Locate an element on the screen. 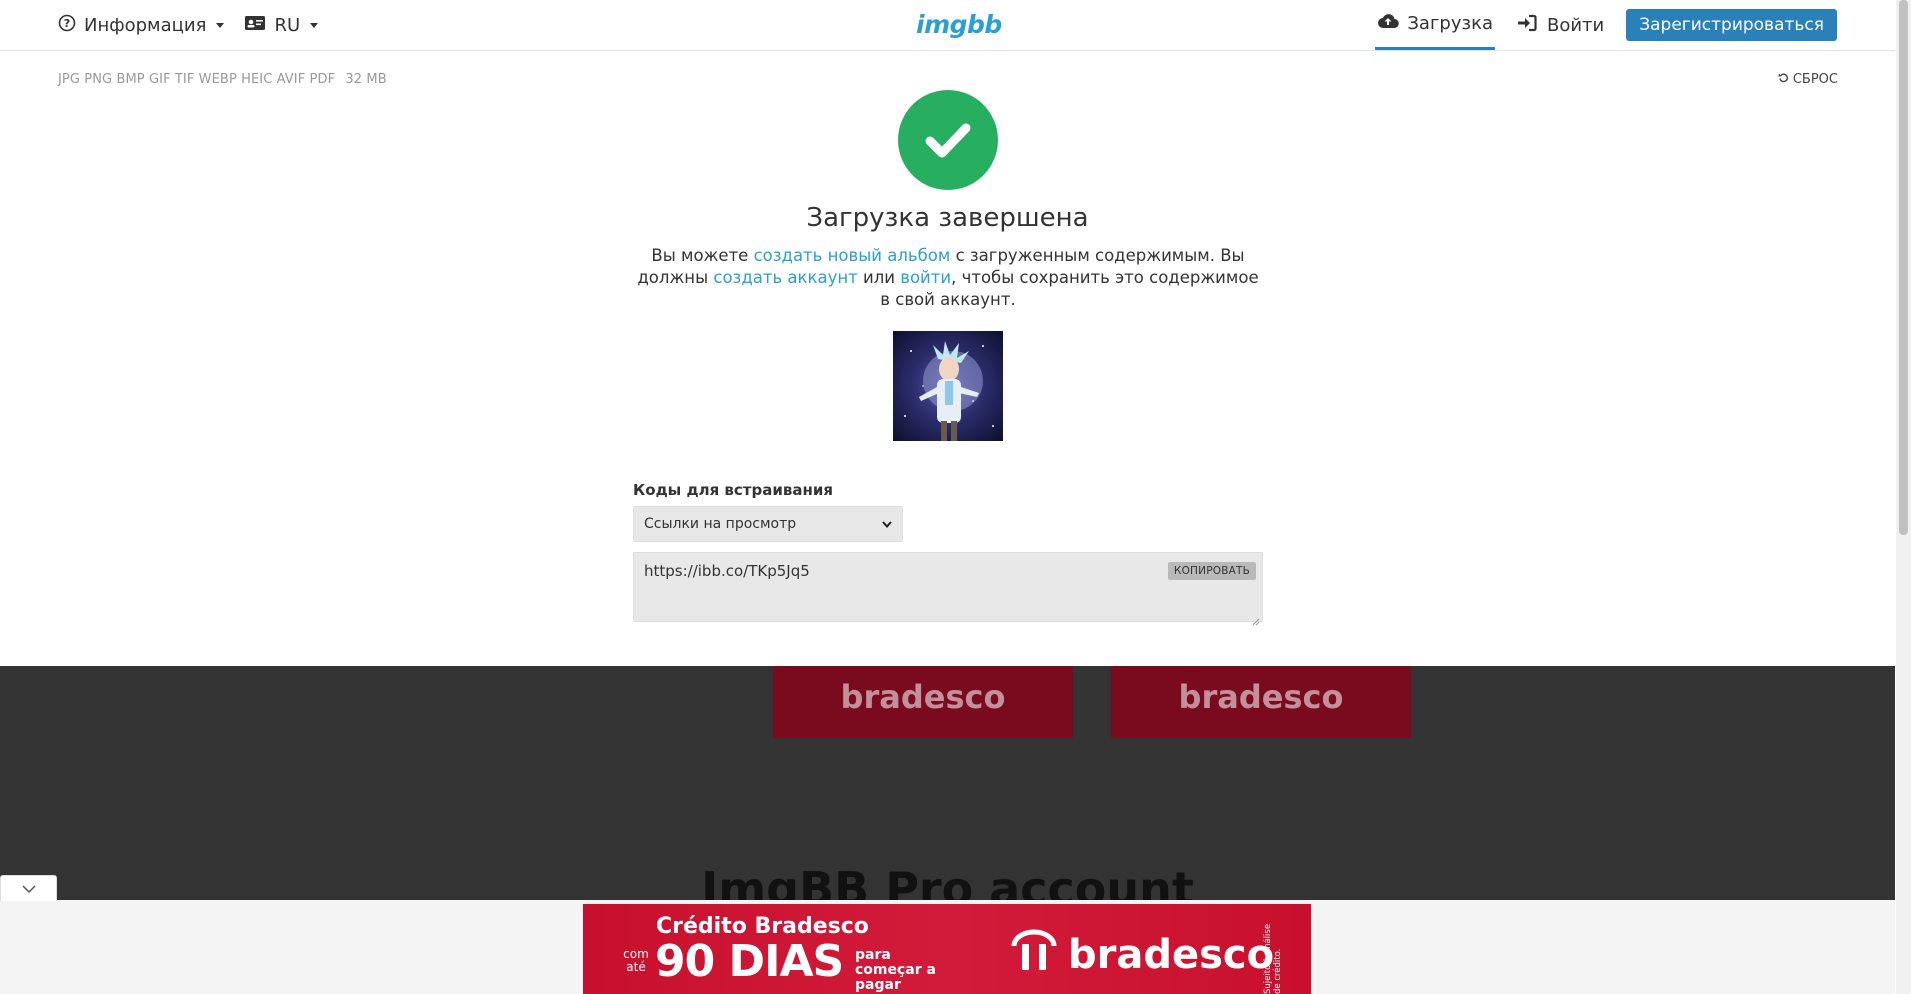 The height and width of the screenshot is (994, 1911). reset-label: СБРОС is located at coordinates (1815, 79).